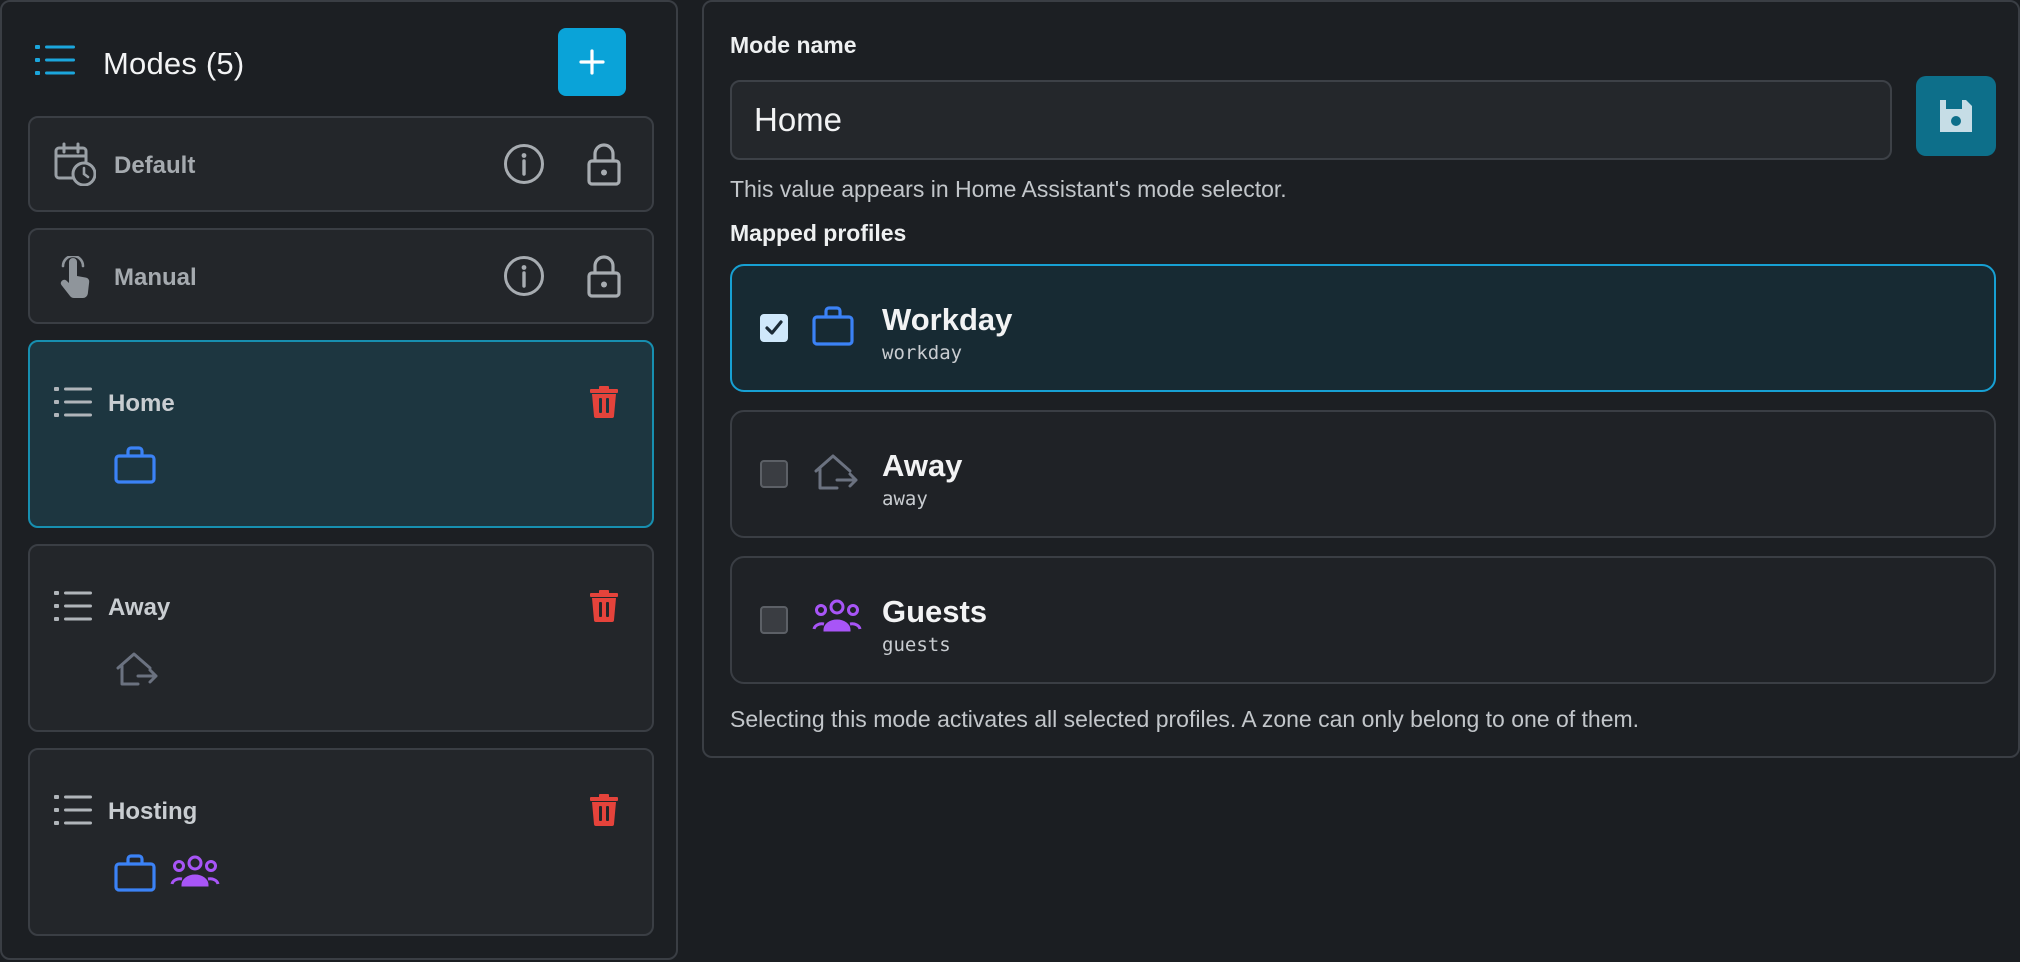 This screenshot has height=962, width=2020. I want to click on mode-card-hosting: Hosting, so click(341, 842).